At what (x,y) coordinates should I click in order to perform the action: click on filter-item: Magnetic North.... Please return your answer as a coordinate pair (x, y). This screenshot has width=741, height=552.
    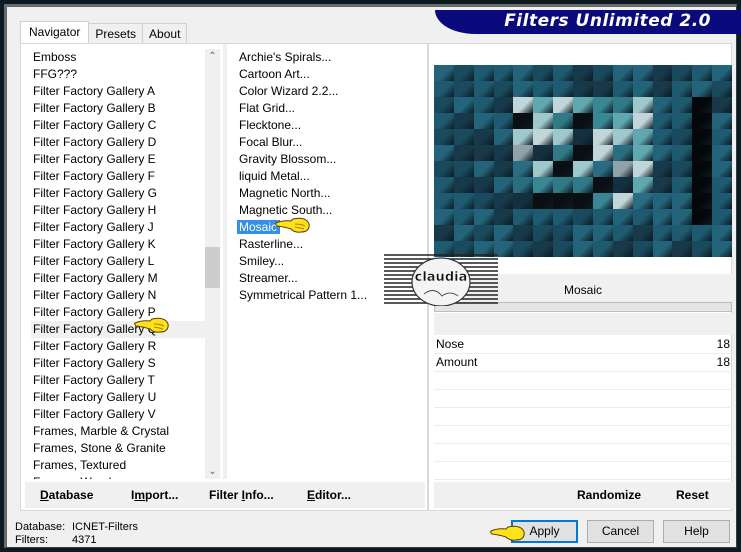
    Looking at the image, I should click on (327, 193).